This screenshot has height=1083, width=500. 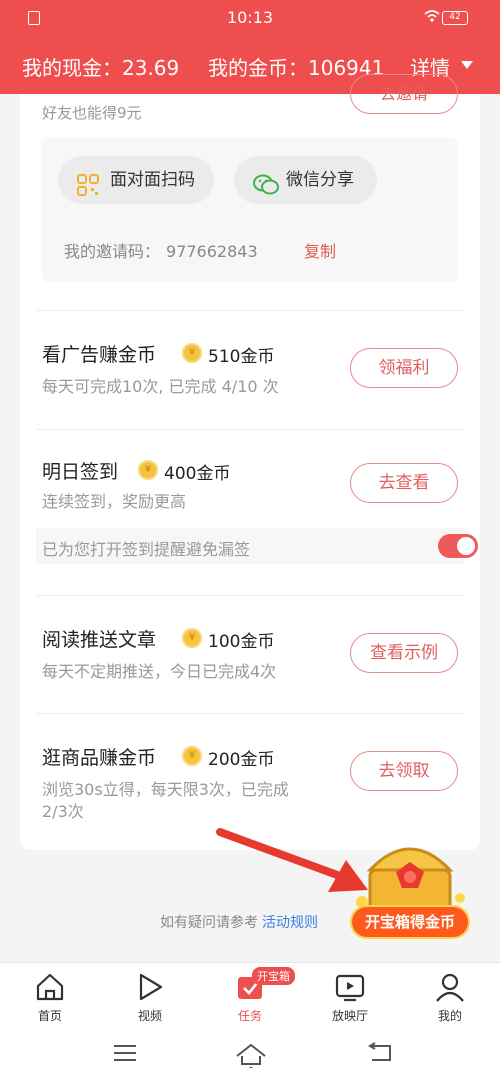 What do you see at coordinates (125, 1055) in the screenshot?
I see `menu-icon` at bounding box center [125, 1055].